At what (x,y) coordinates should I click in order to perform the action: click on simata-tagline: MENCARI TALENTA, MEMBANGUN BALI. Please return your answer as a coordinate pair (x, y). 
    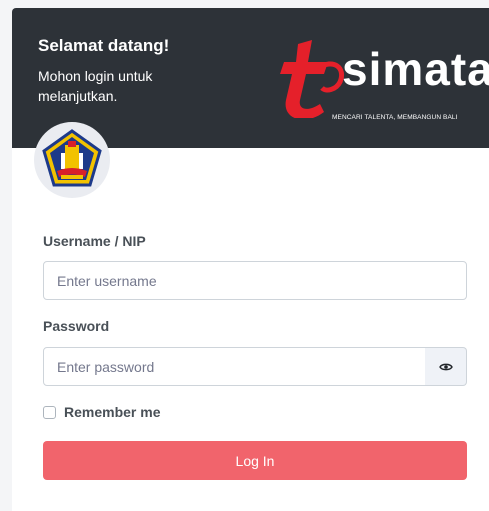
    Looking at the image, I should click on (395, 117).